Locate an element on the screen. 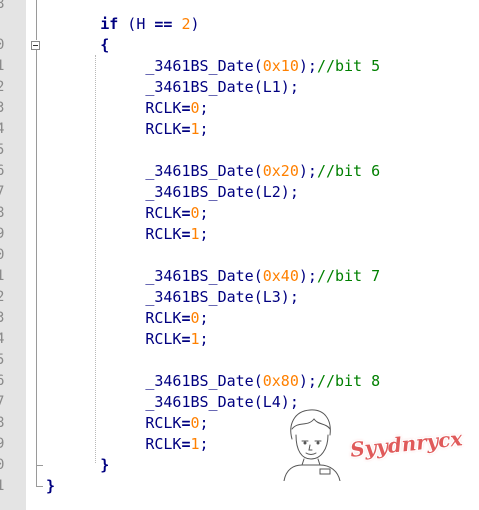  code-line: _3461BS_Date(L1); is located at coordinates (172, 87).